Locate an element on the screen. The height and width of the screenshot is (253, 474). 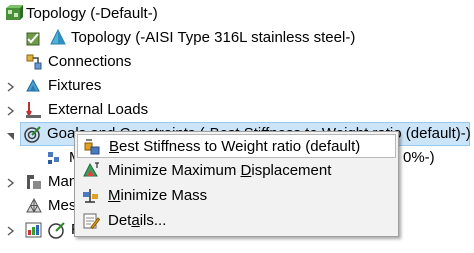
tree-item-fixtures: Fixtures is located at coordinates (237, 86).